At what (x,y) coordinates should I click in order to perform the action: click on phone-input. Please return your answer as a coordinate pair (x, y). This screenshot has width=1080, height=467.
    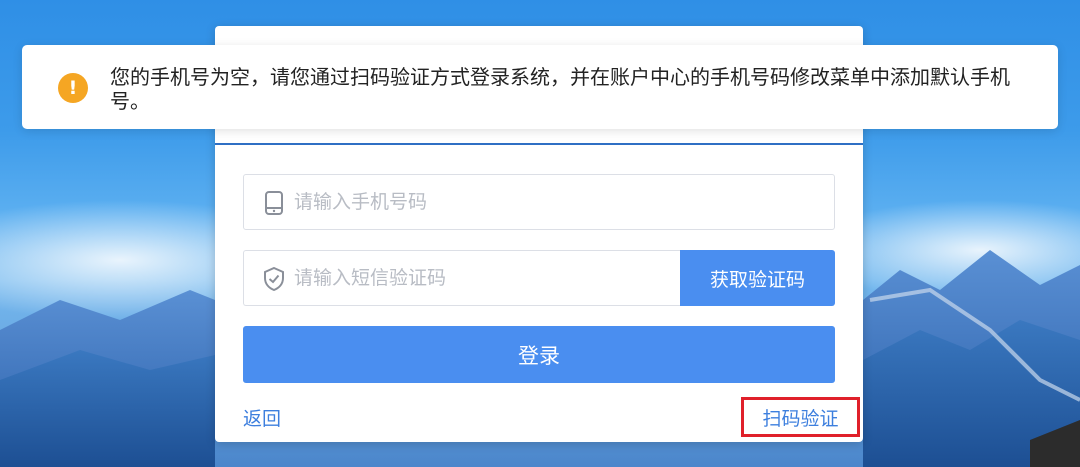
    Looking at the image, I should click on (554, 202).